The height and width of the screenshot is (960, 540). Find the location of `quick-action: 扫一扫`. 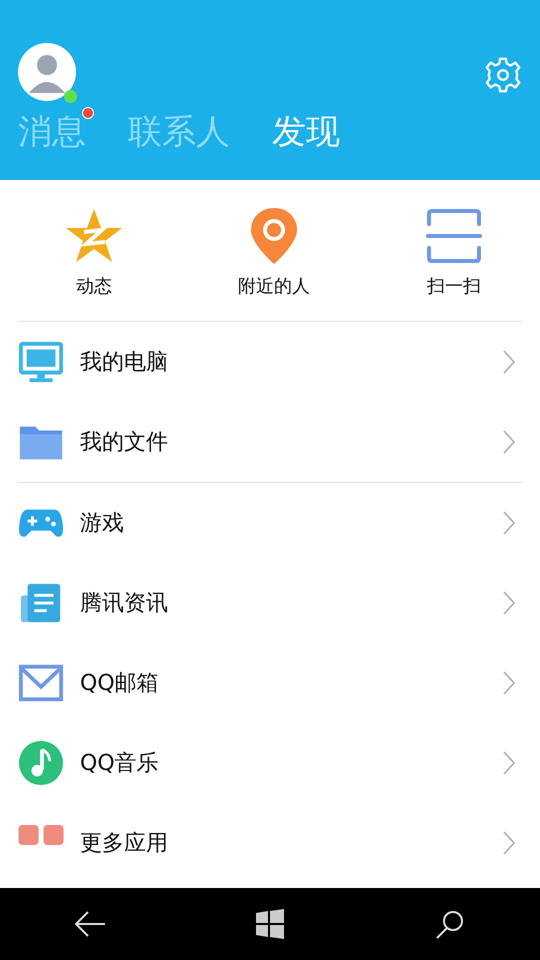

quick-action: 扫一扫 is located at coordinates (454, 263).